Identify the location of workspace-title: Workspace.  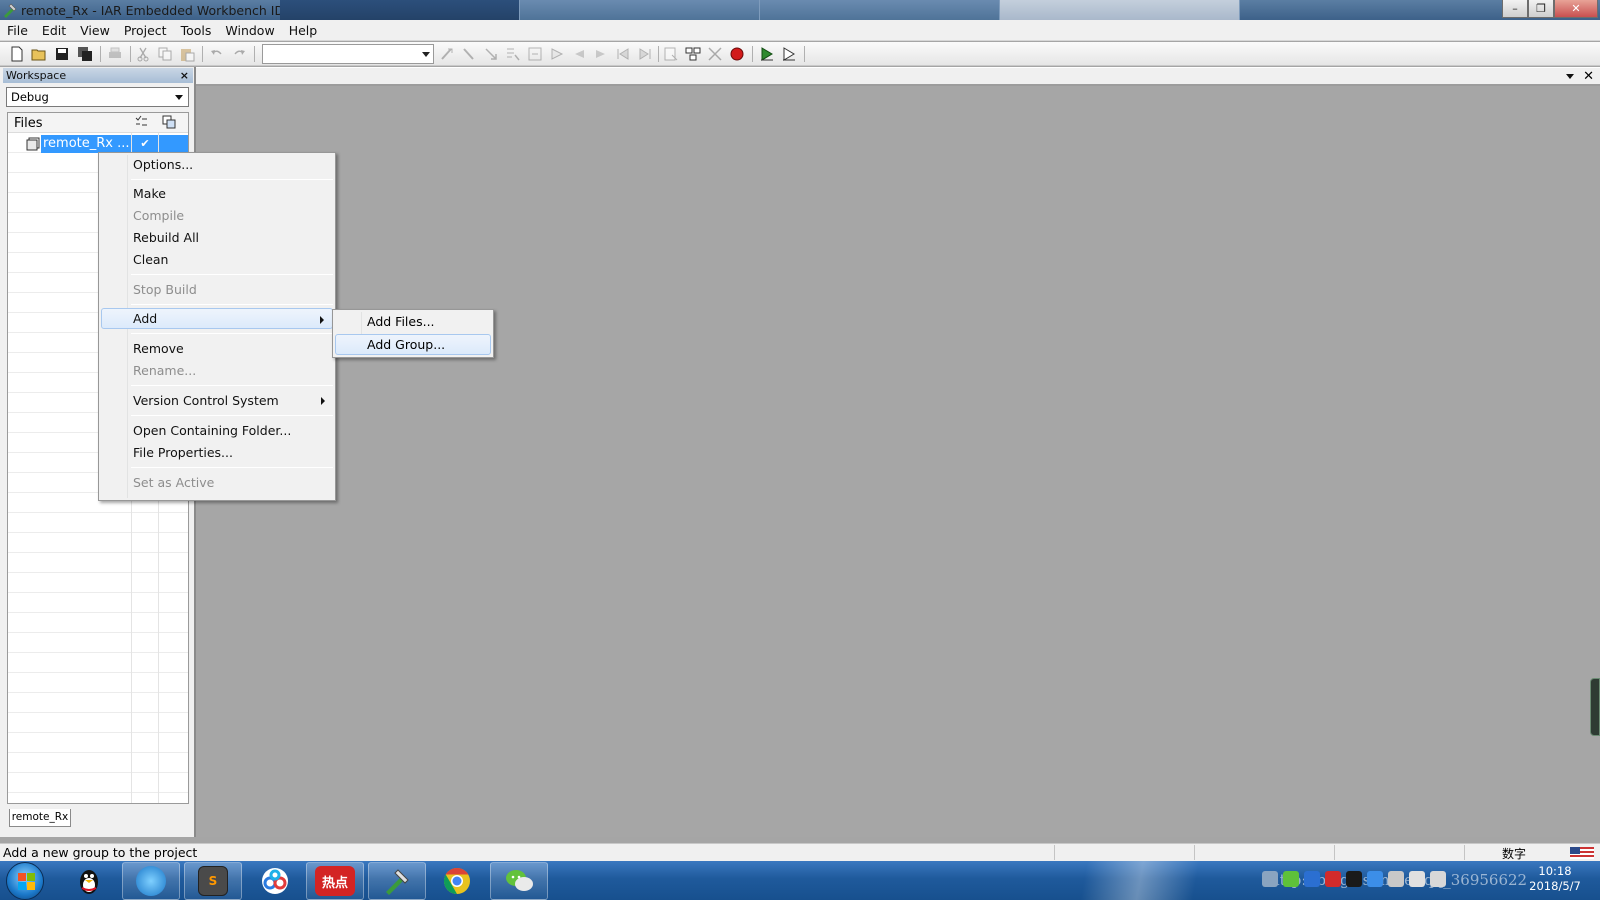
(36, 75).